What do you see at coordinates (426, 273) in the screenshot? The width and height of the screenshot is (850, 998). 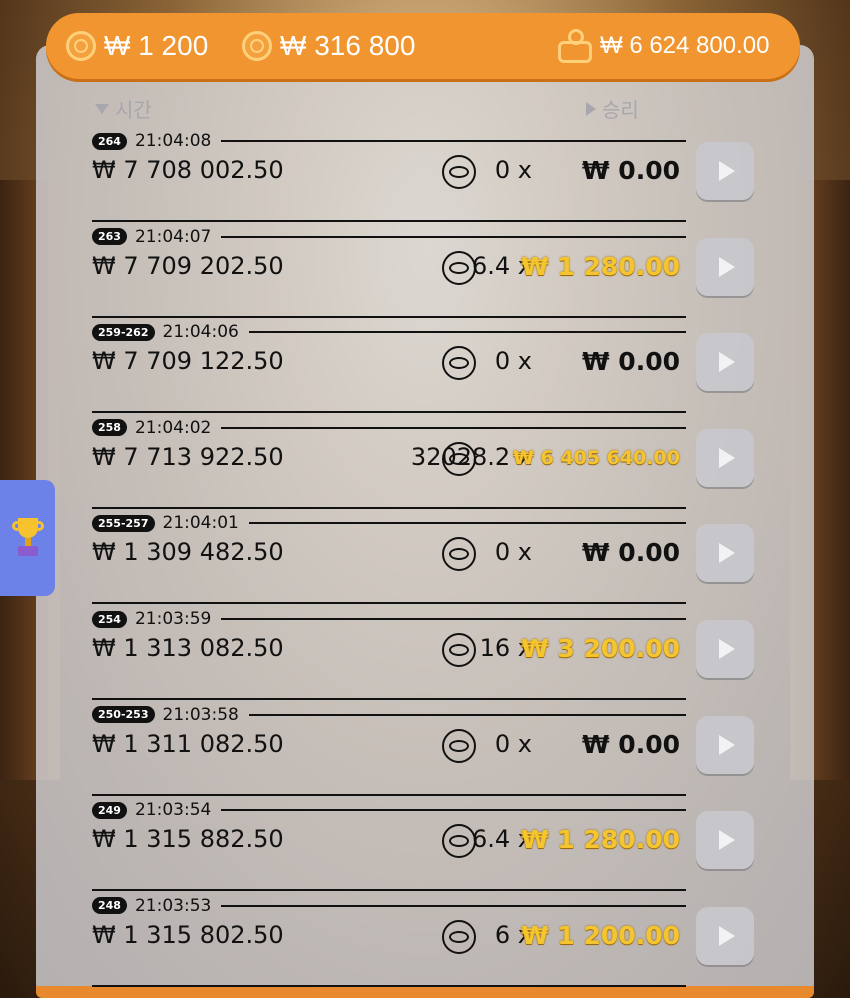 I see `history-row: 263 21:04:07 ₩ 7 709 202.50 6.4 x ₩ 1 280.00` at bounding box center [426, 273].